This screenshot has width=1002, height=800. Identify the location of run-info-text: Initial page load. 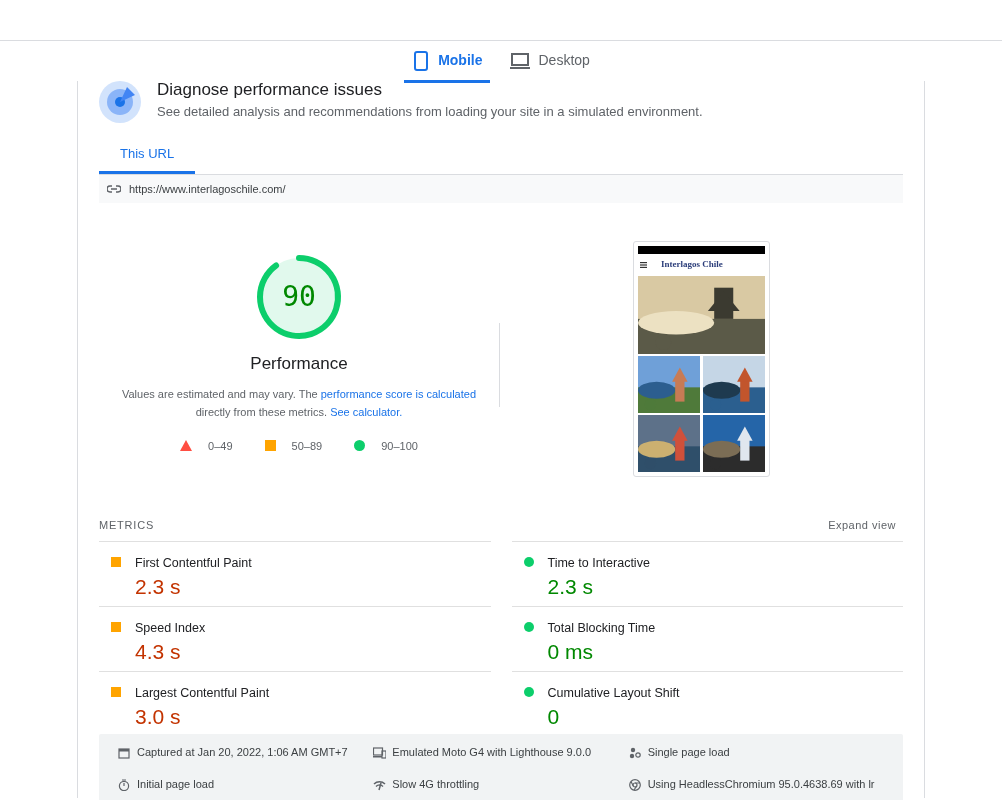
(176, 785).